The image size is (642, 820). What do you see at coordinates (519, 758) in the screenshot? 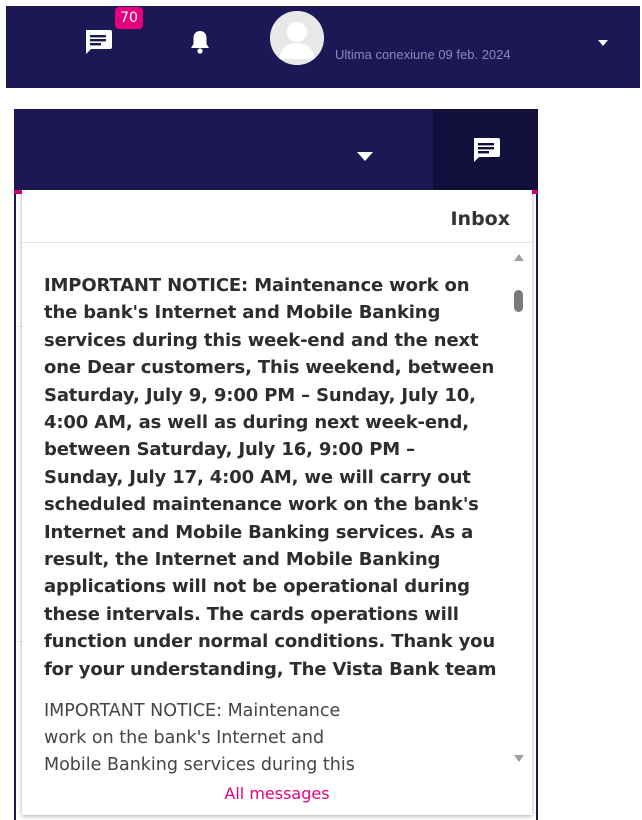
I see `scroll-down-arrow-icon` at bounding box center [519, 758].